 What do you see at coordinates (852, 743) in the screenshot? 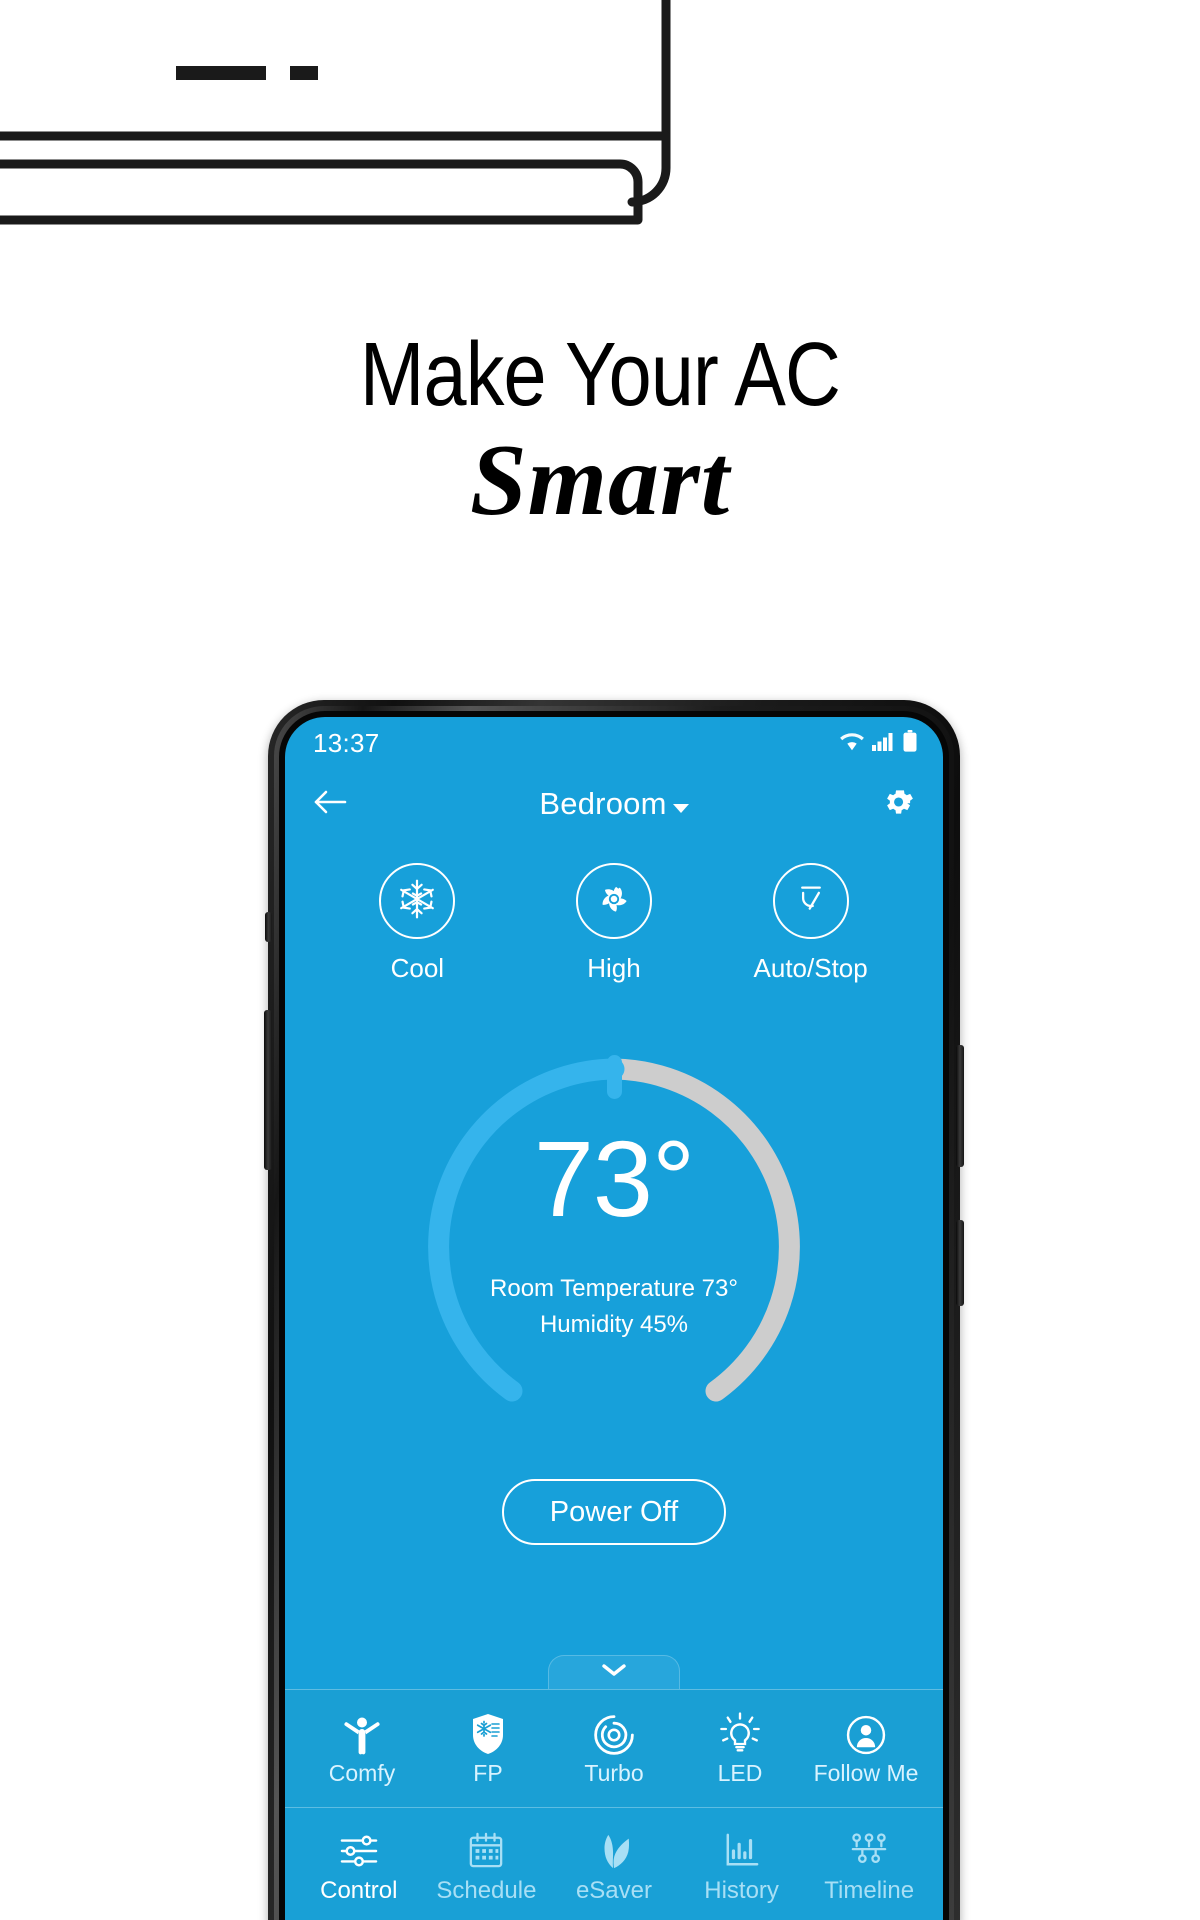
I see `wifi-icon` at bounding box center [852, 743].